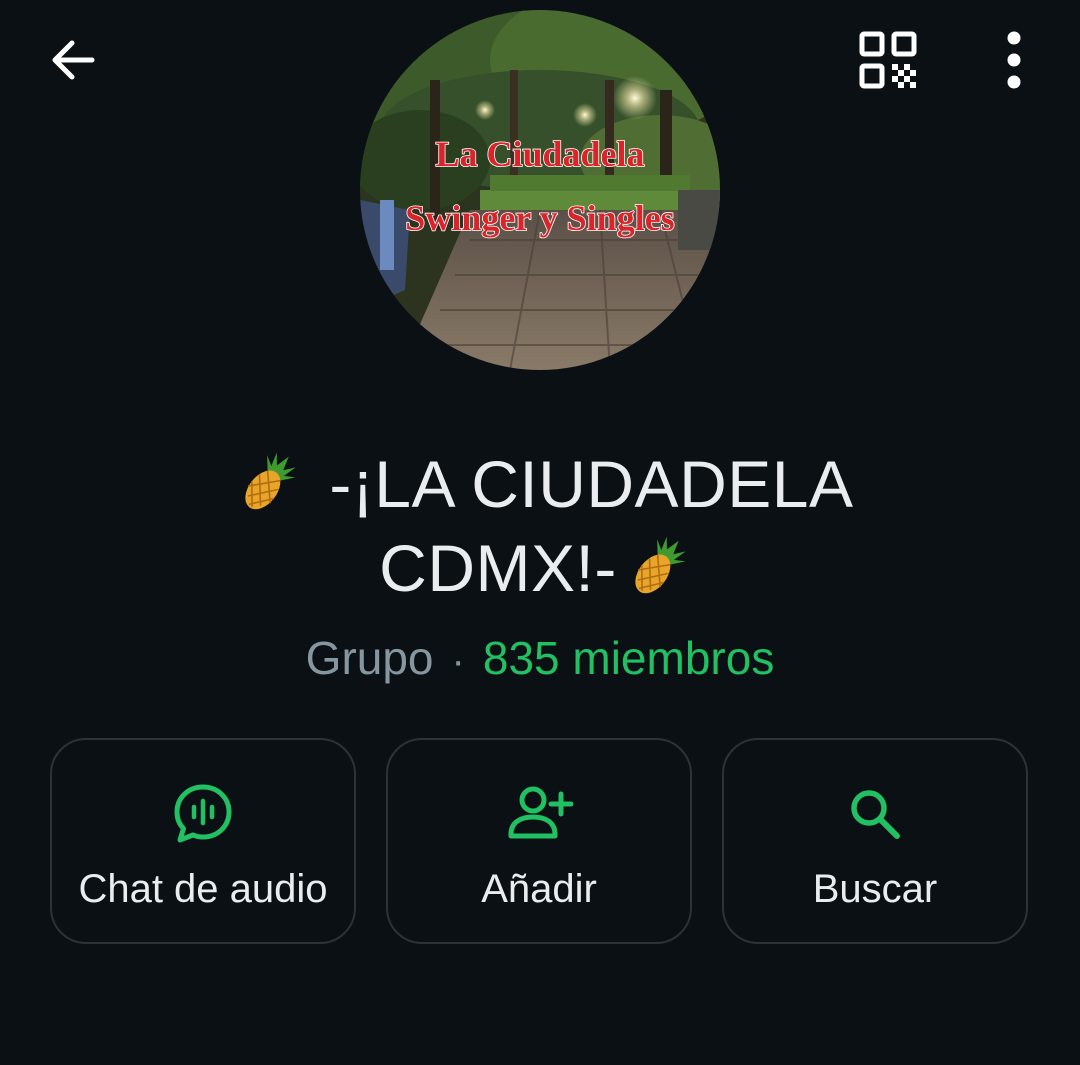  I want to click on add-member-label: Añadir, so click(539, 889).